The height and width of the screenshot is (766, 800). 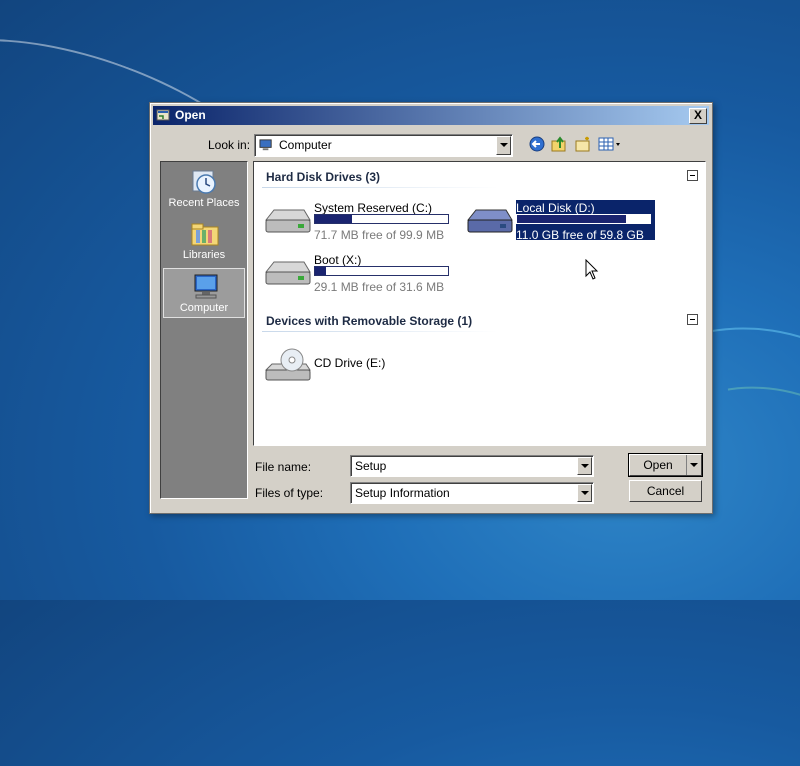 I want to click on look-in-label: Look in:, so click(x=229, y=145).